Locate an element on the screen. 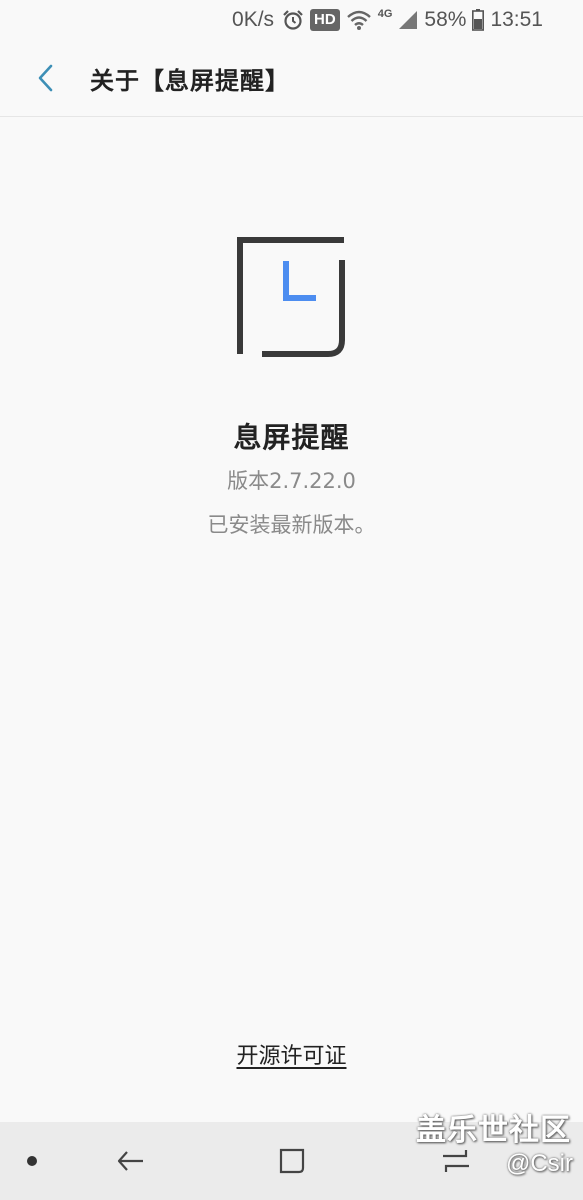 This screenshot has width=583, height=1200. network-speed: 0K/s is located at coordinates (253, 19).